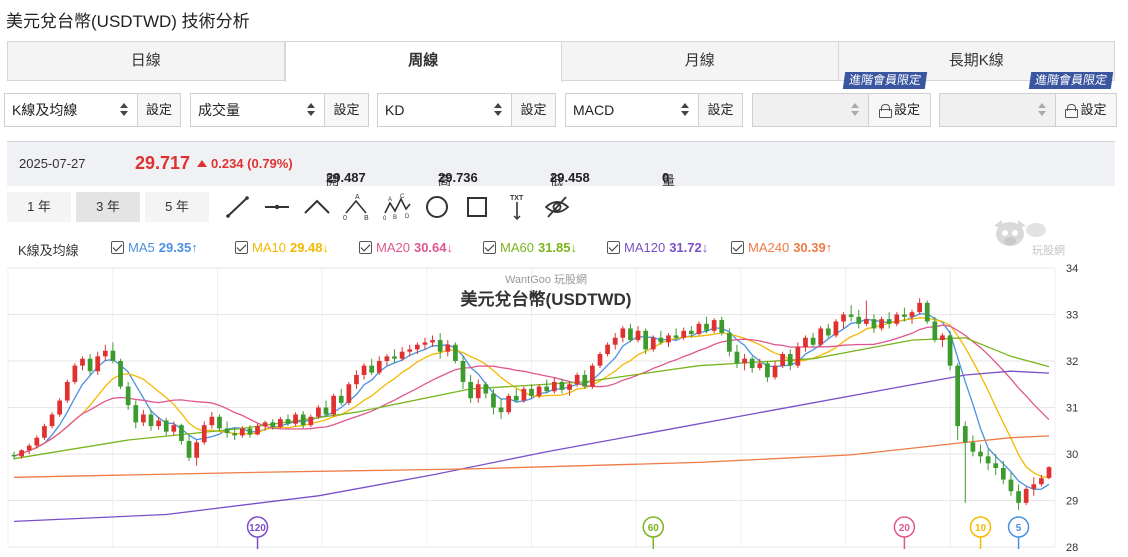  I want to click on settings-label: 設定, so click(1093, 109).